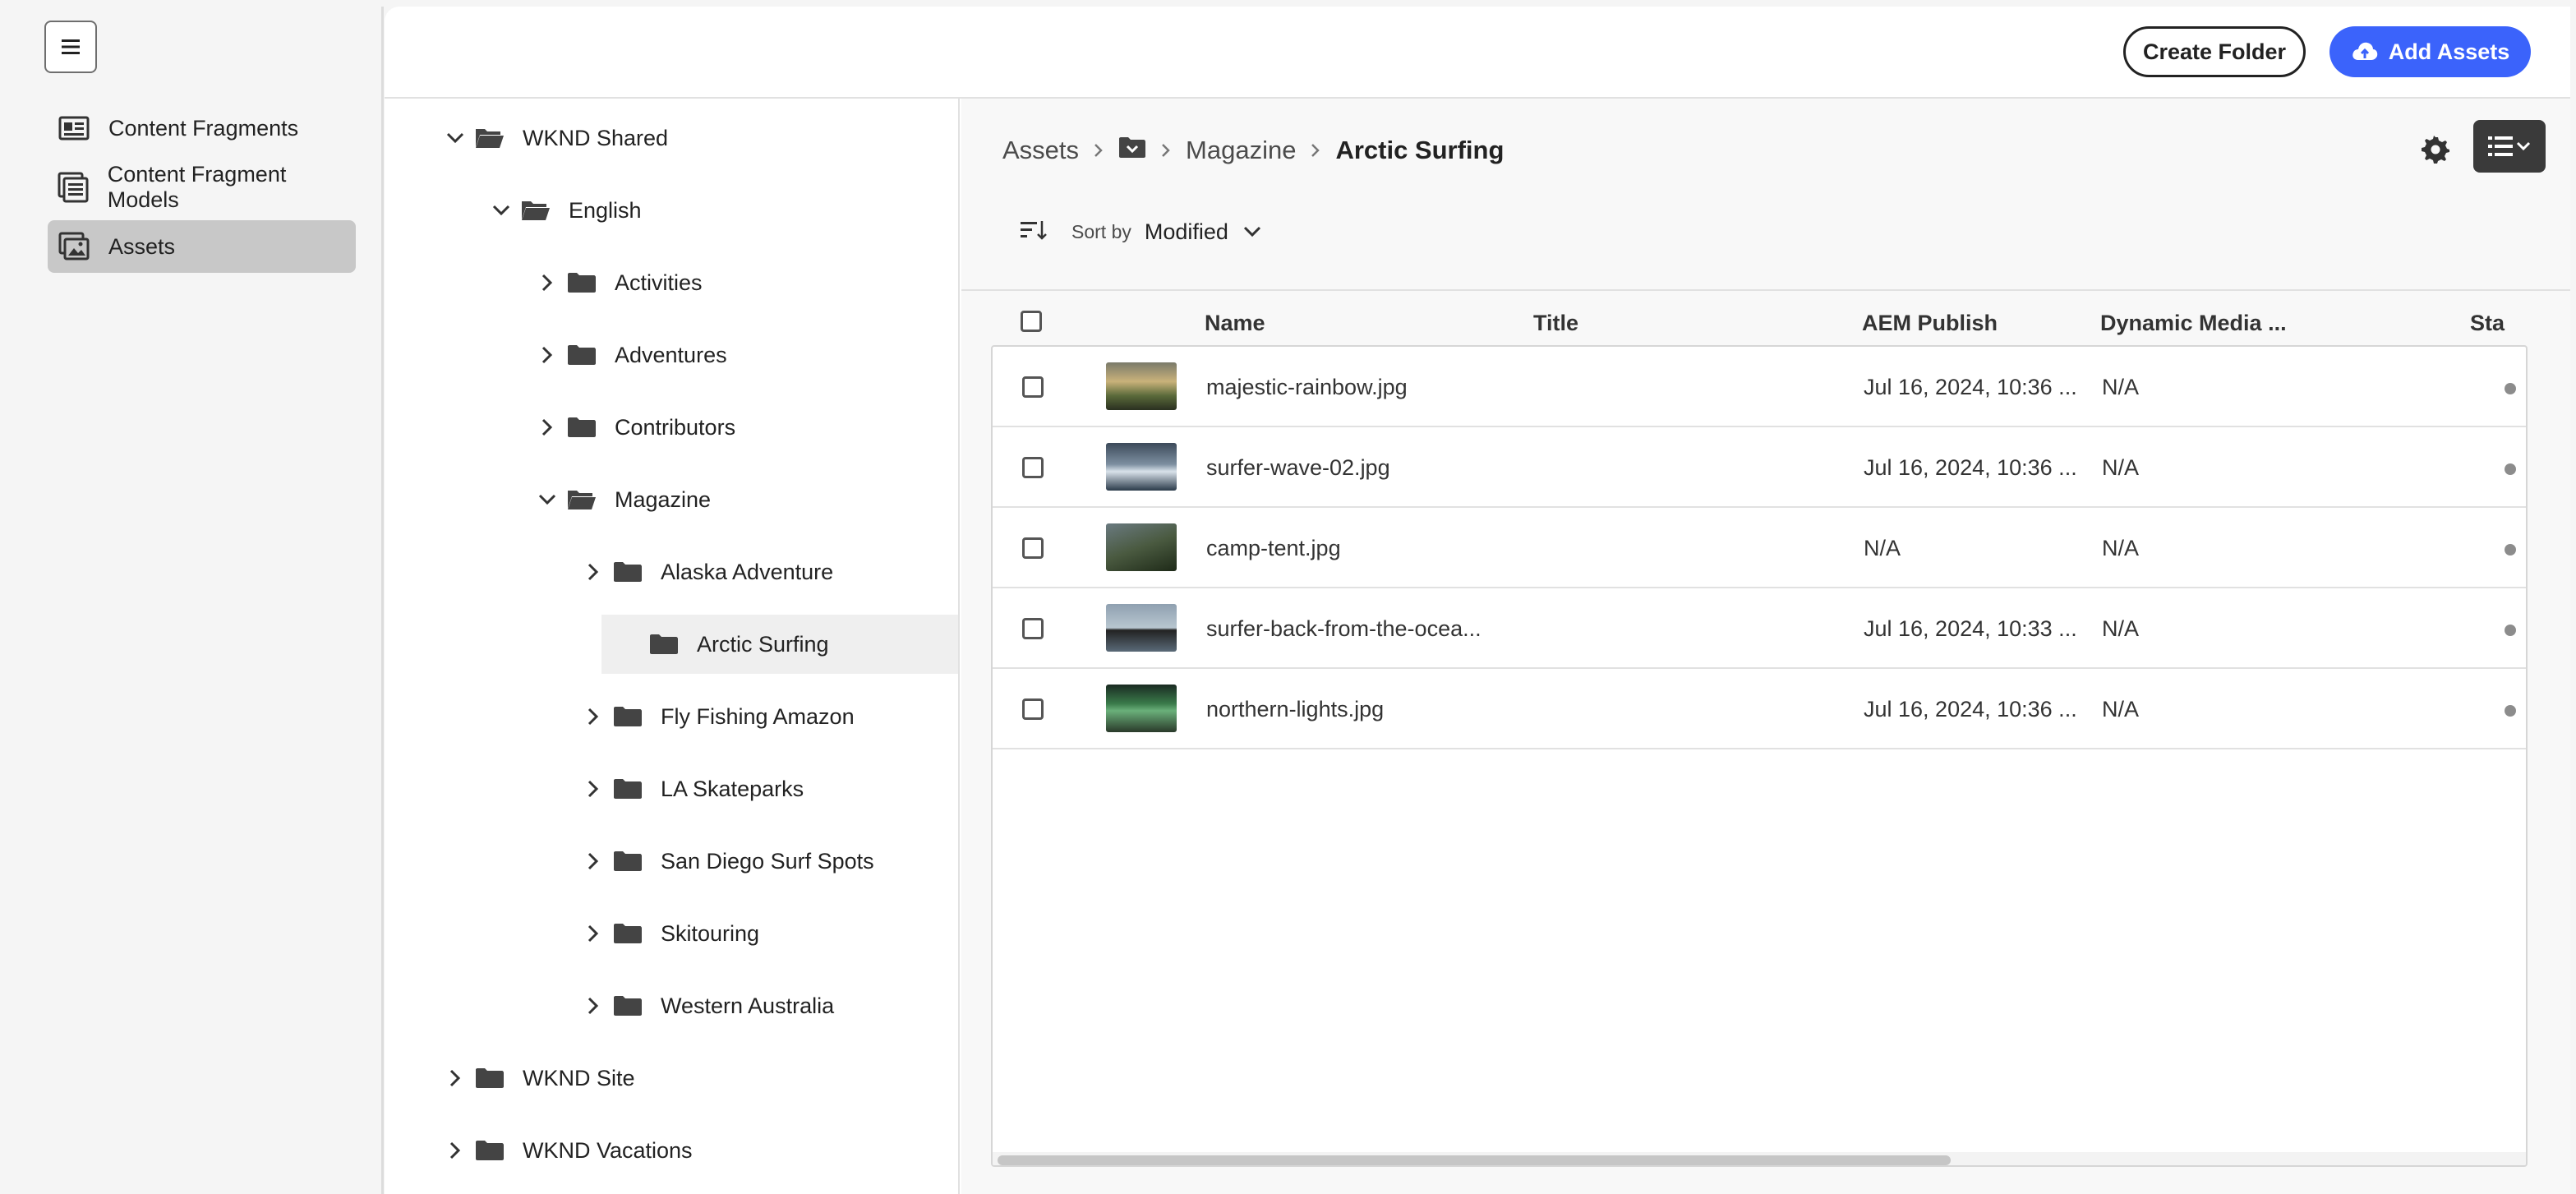  Describe the element at coordinates (2435, 150) in the screenshot. I see `settings-button` at that location.